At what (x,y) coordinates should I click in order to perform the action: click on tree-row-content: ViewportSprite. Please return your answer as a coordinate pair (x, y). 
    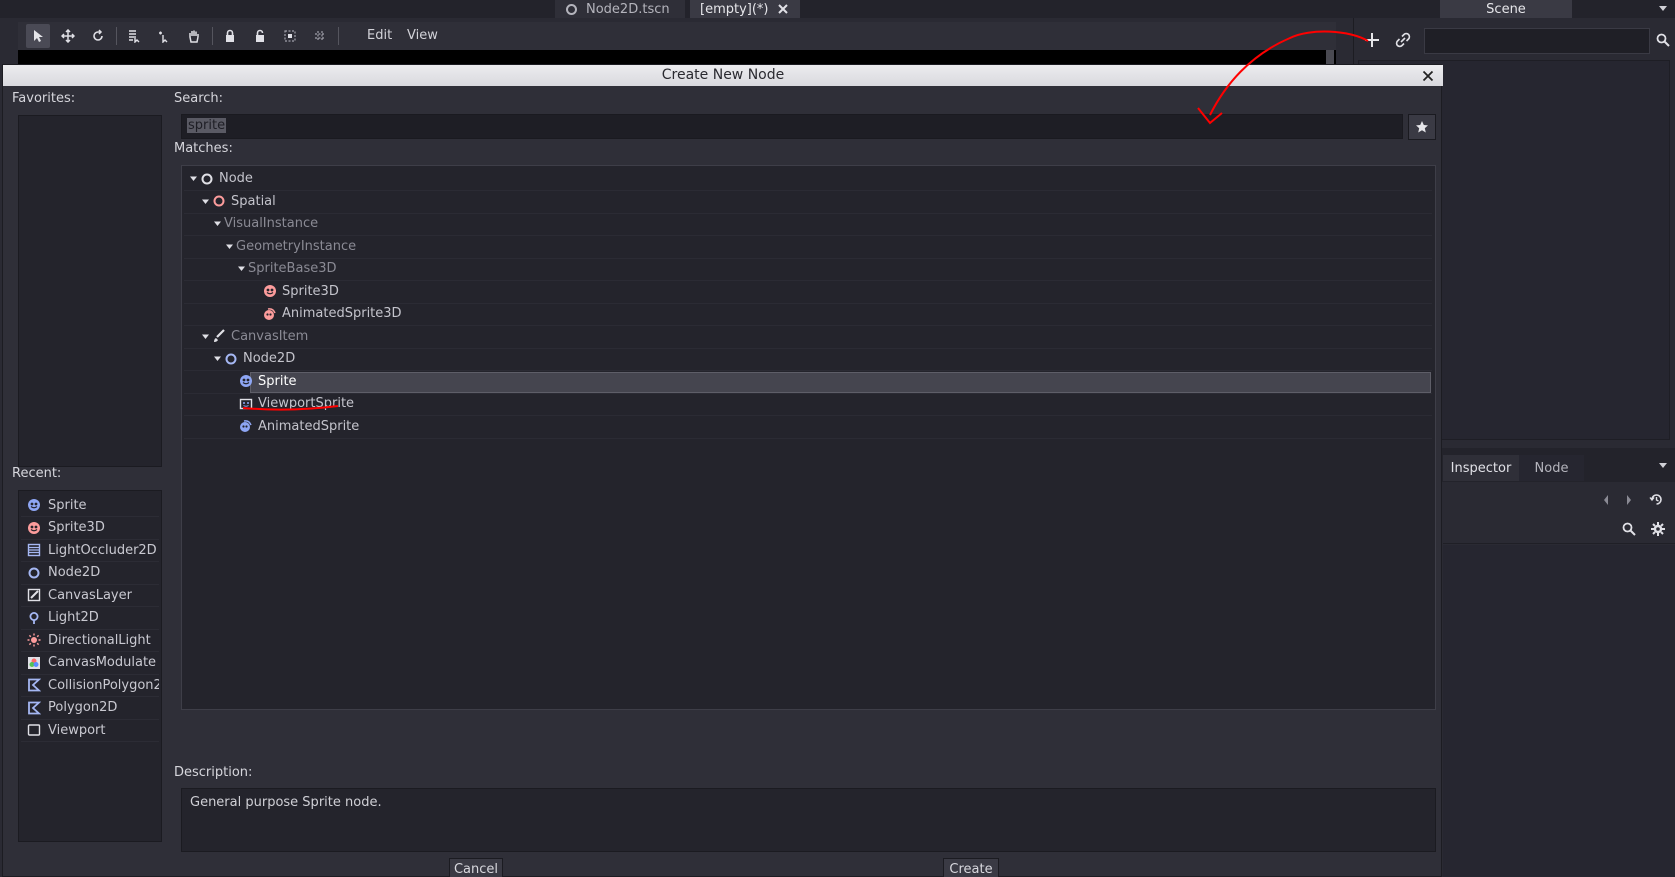
    Looking at the image, I should click on (289, 403).